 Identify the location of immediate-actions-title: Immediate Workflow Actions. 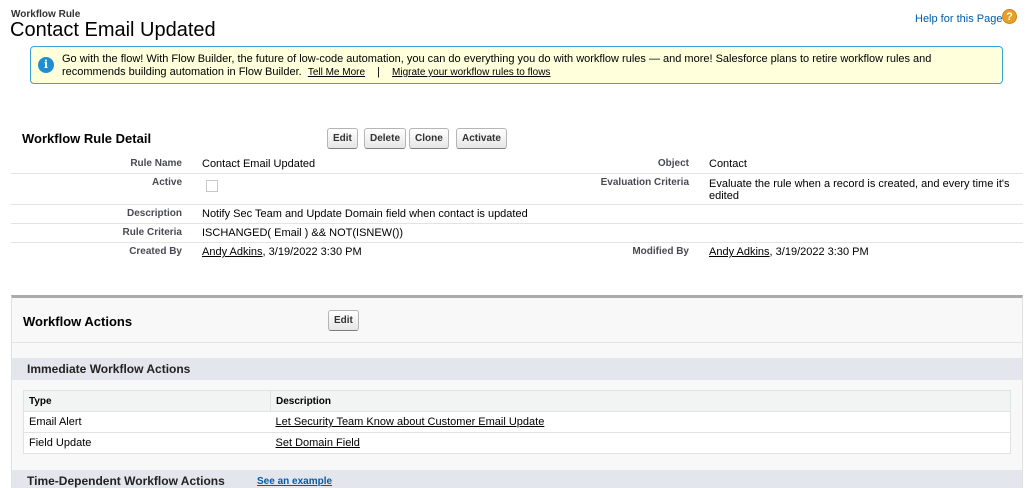
(109, 369).